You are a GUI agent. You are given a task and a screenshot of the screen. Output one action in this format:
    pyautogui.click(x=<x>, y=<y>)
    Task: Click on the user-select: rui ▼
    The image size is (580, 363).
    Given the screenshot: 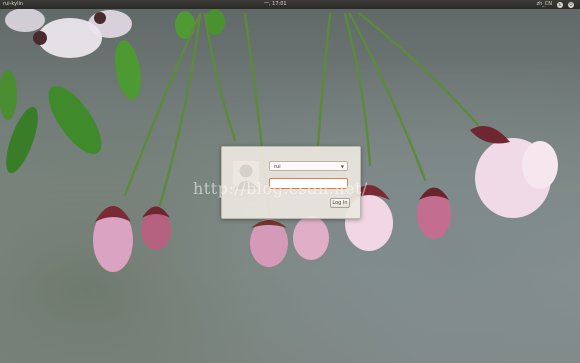 What is the action you would take?
    pyautogui.click(x=308, y=166)
    